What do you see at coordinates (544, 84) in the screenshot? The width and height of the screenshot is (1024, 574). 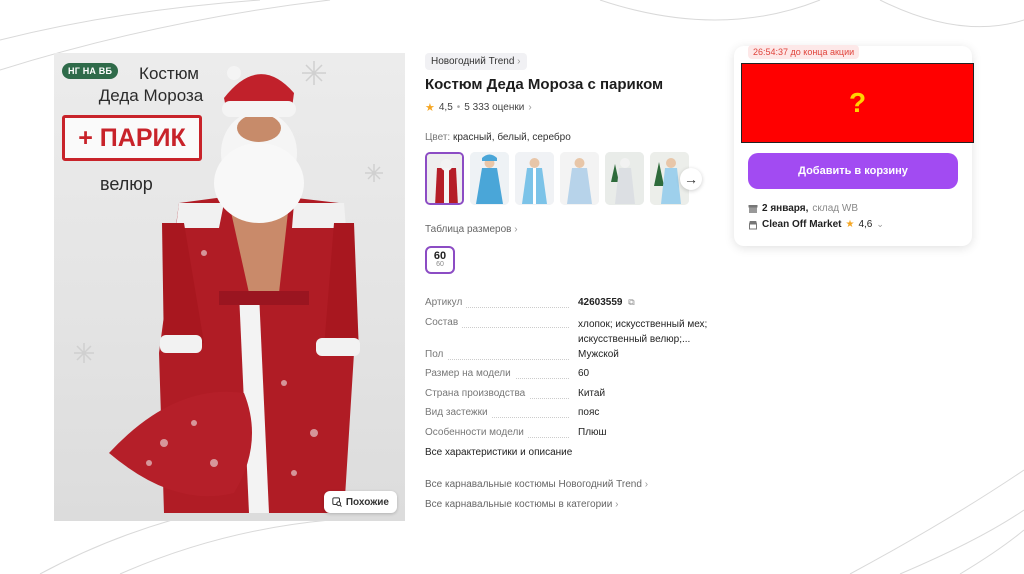 I see `product-title: Костюм Деда Мороза с париком` at bounding box center [544, 84].